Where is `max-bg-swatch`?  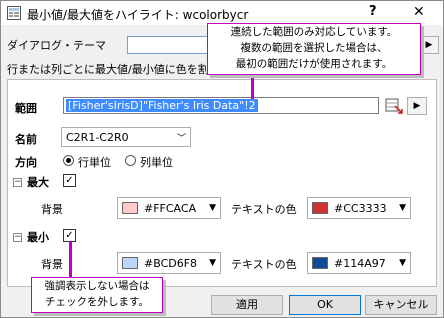
max-bg-swatch is located at coordinates (130, 208).